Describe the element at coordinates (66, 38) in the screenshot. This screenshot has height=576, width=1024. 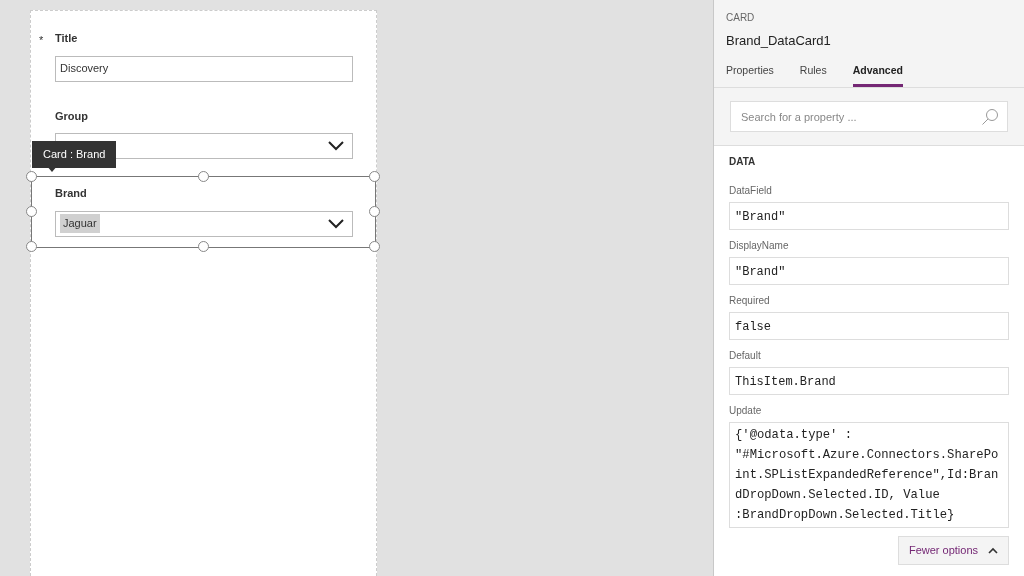
I see `field-label: Title` at that location.